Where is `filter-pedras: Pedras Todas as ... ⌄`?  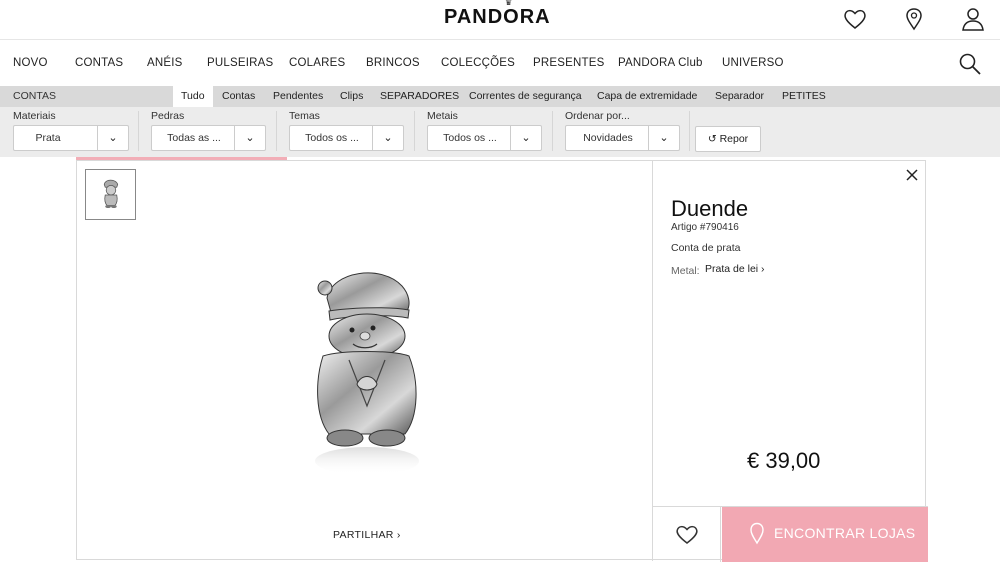
filter-pedras: Pedras Todas as ... ⌄ is located at coordinates (208, 130).